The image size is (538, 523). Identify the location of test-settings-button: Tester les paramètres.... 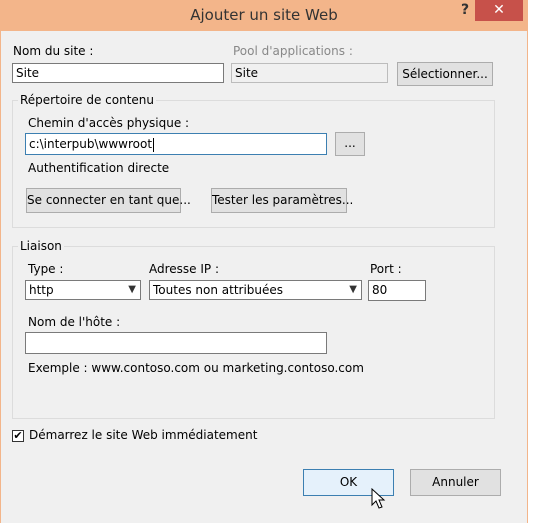
(282, 200).